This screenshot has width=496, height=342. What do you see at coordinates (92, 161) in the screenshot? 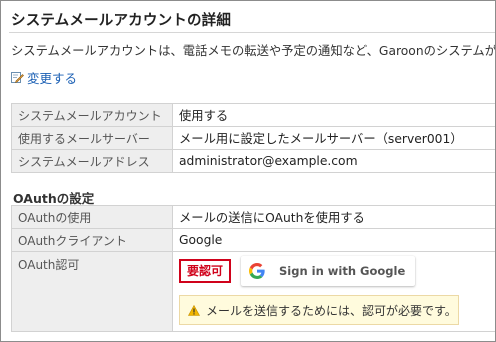
I see `row-label: システムメールアドレス` at bounding box center [92, 161].